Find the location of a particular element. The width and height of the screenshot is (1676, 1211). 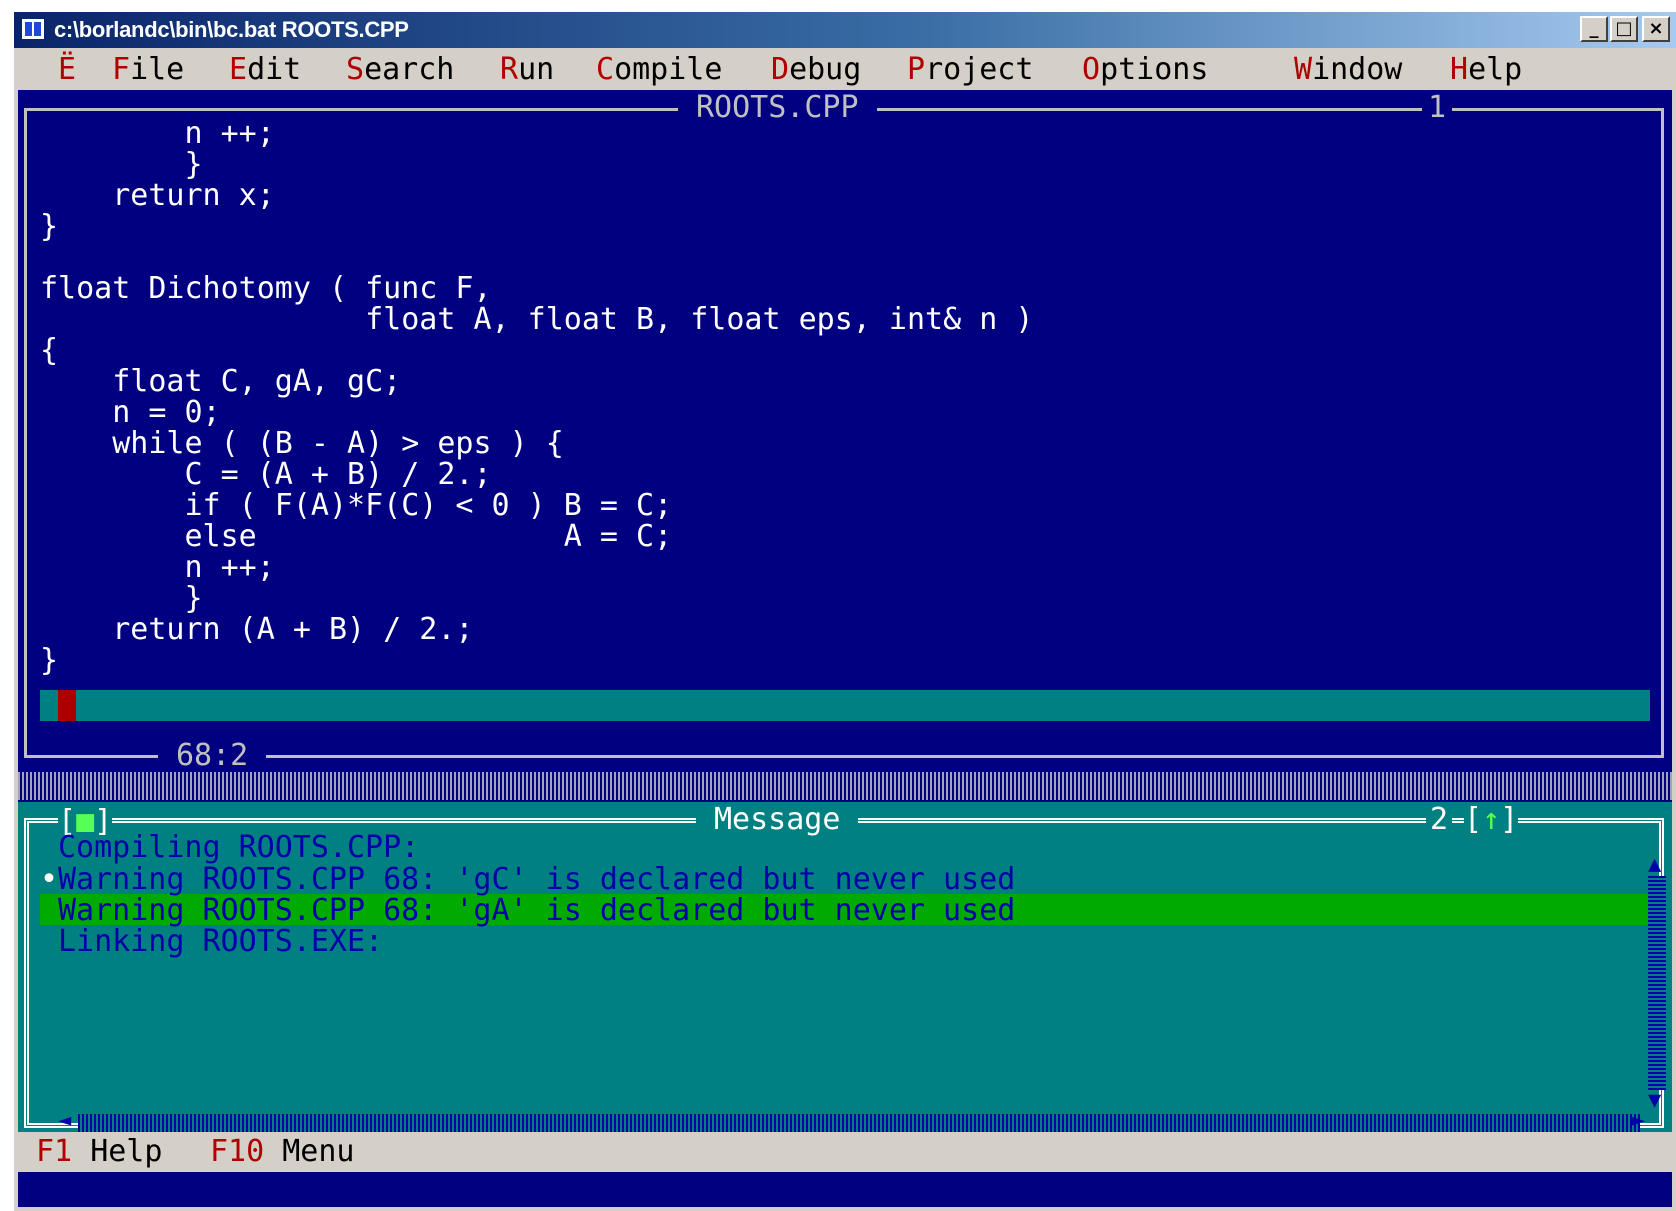

code-line: C = (A + B) / 2.; is located at coordinates (266, 474).